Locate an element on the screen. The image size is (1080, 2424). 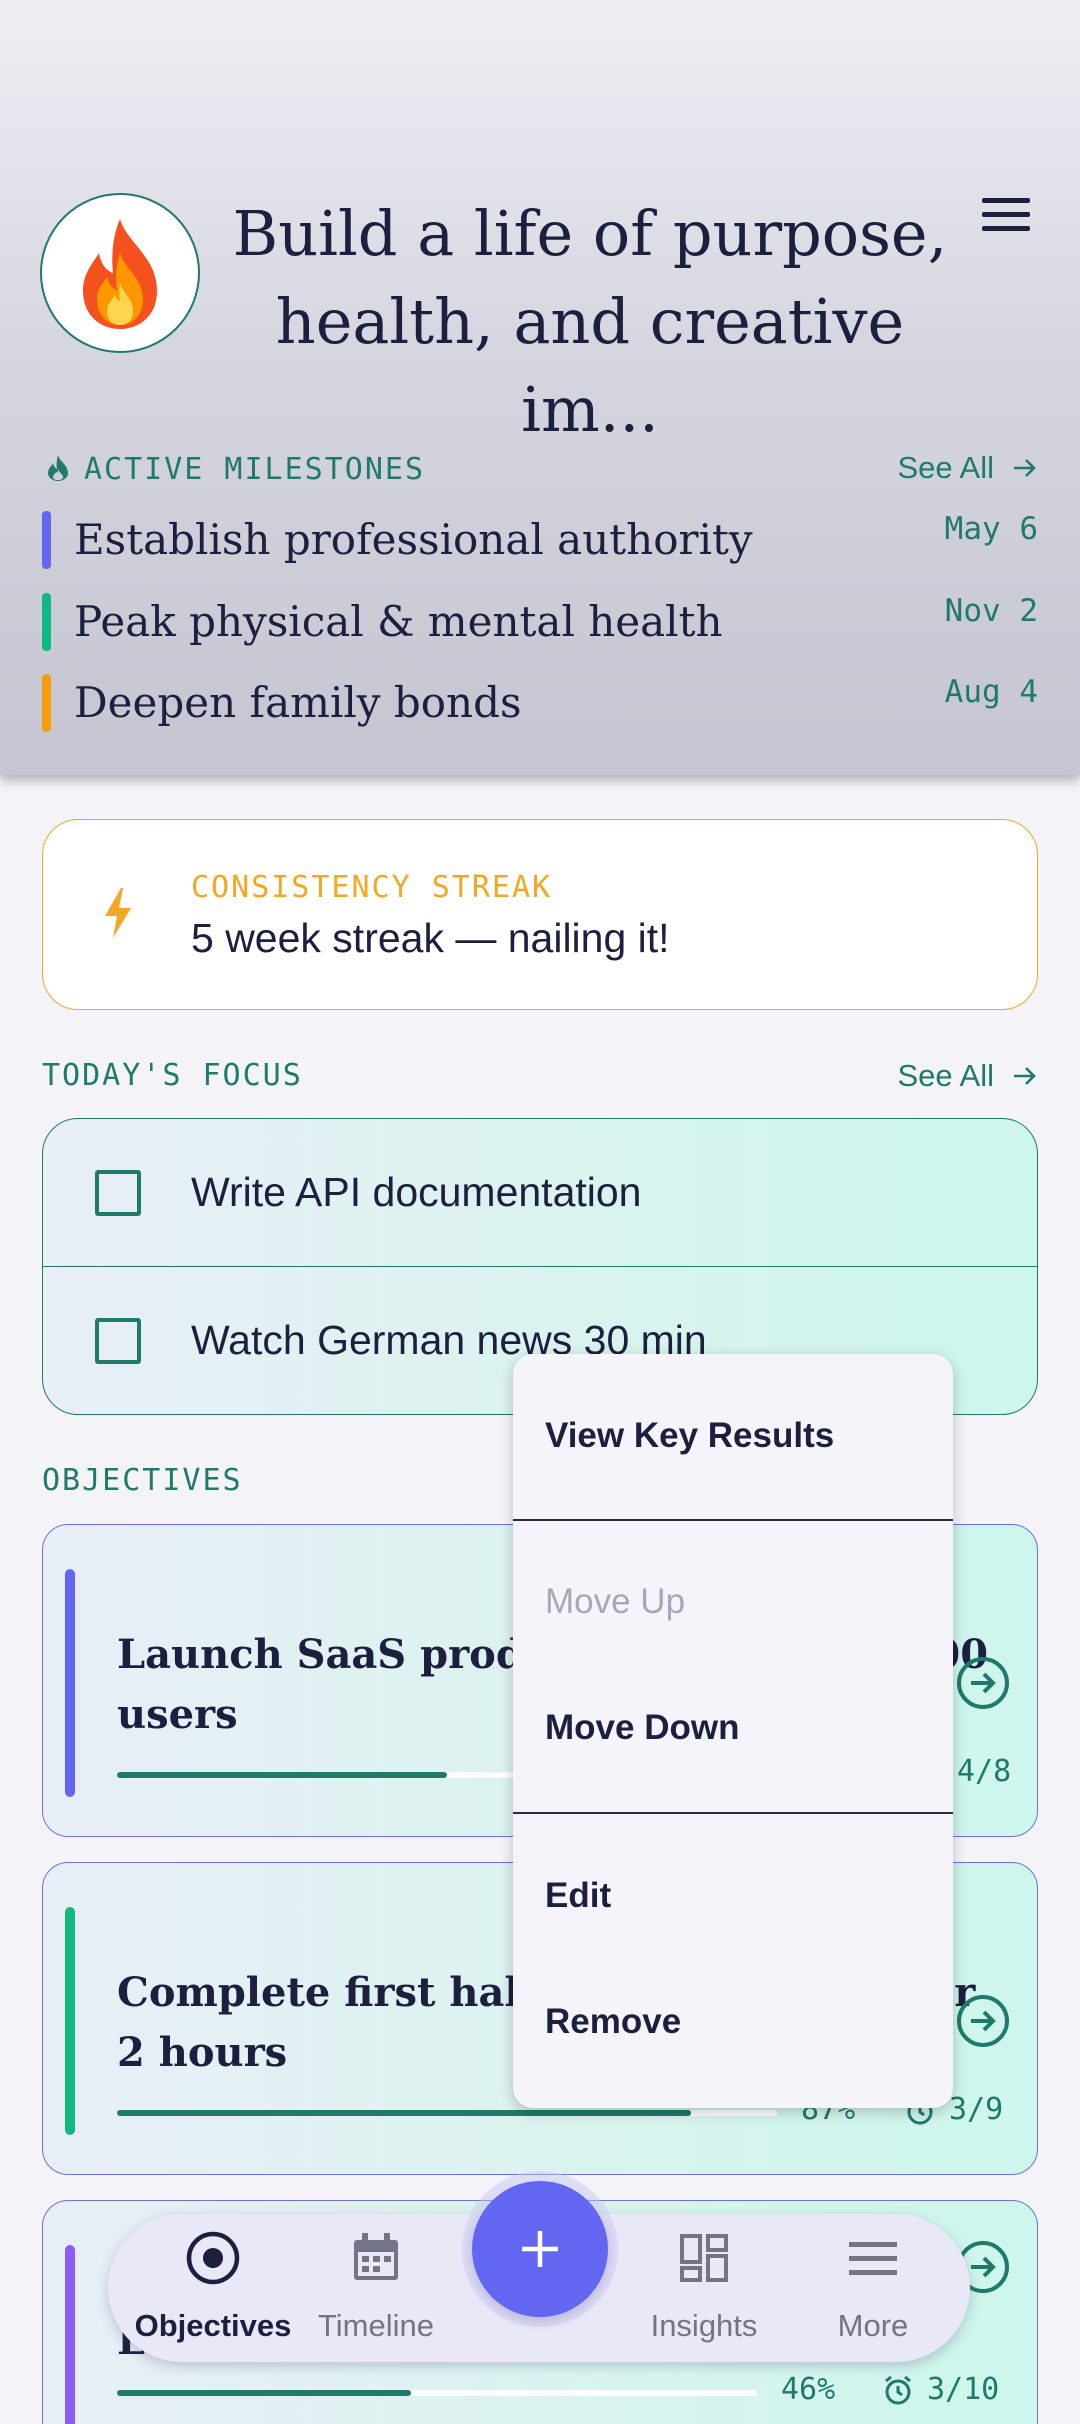
nav-label: Objectives is located at coordinates (213, 2325).